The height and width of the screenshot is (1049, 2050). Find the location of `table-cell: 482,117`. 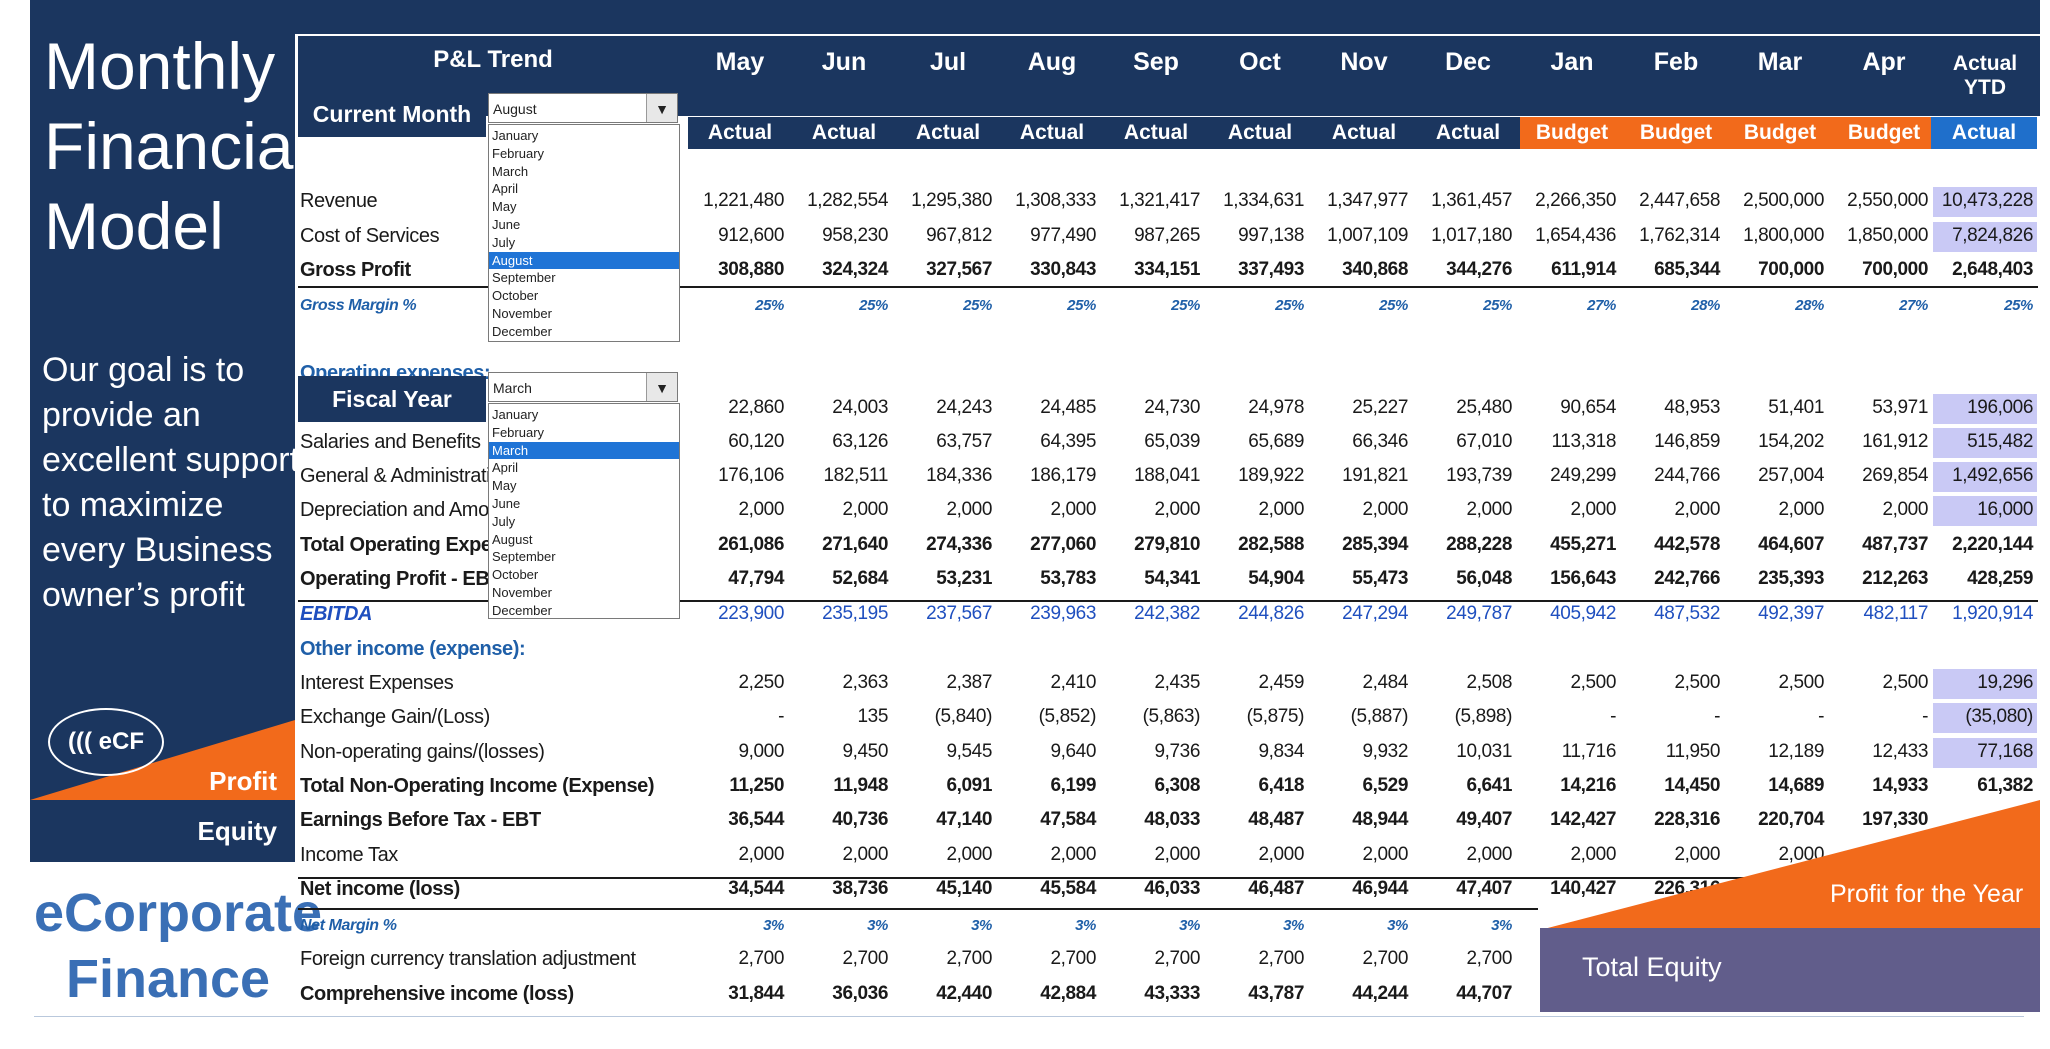

table-cell: 482,117 is located at coordinates (1896, 613).